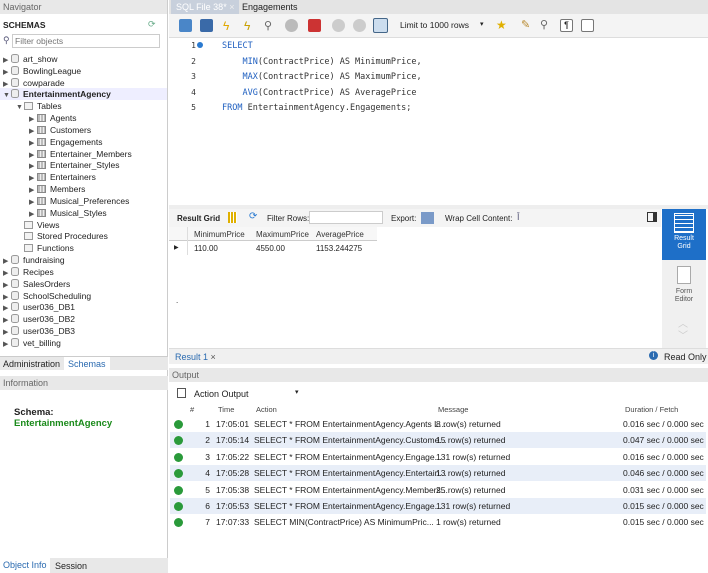 The image size is (708, 573). What do you see at coordinates (48, 224) in the screenshot?
I see `tree-item-label: Views` at bounding box center [48, 224].